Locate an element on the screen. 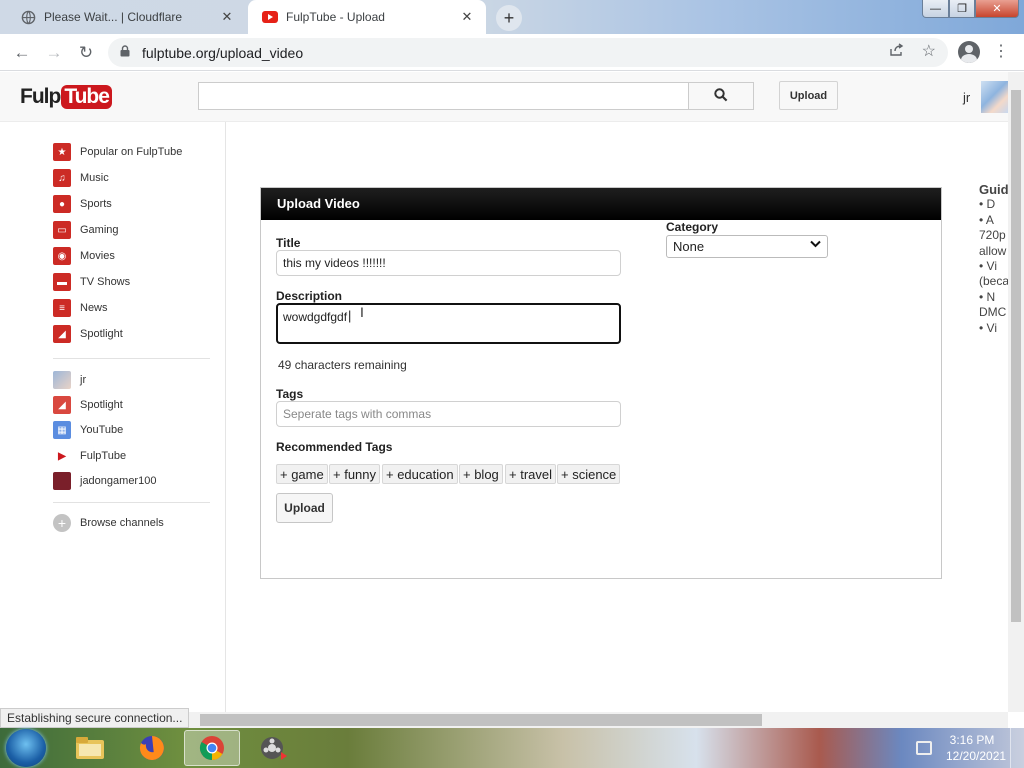  sidebar-item-label: Browse channels is located at coordinates (122, 523).